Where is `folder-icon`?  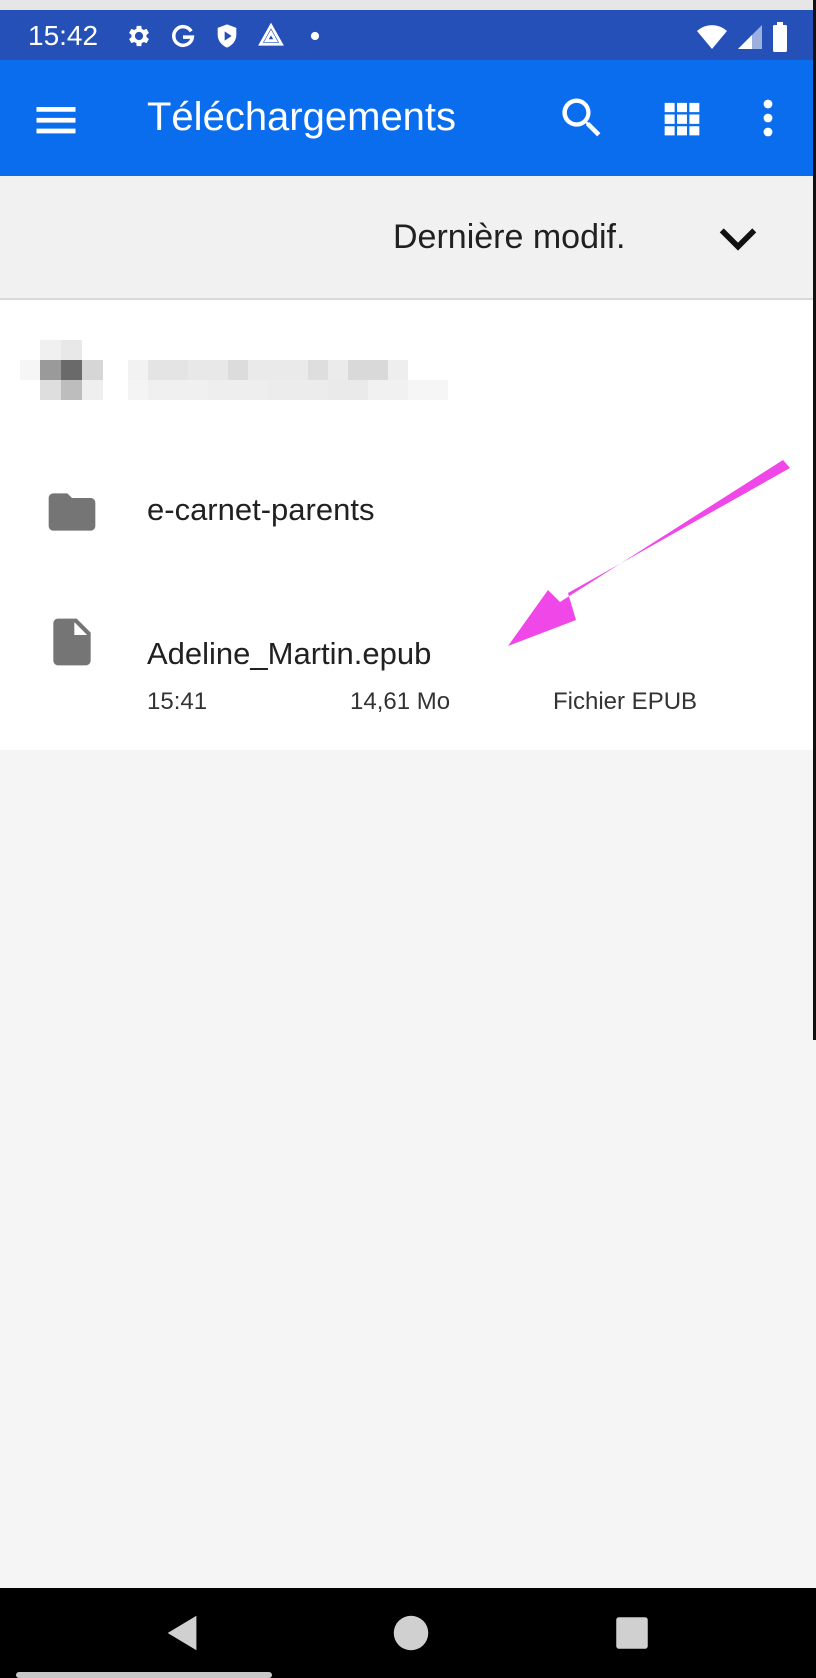
folder-icon is located at coordinates (72, 512).